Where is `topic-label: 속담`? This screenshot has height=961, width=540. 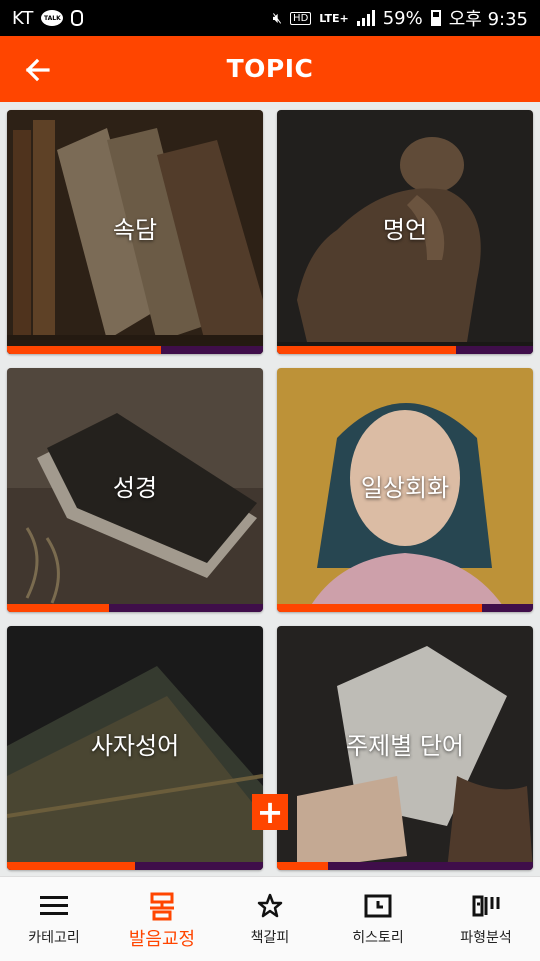 topic-label: 속담 is located at coordinates (135, 229).